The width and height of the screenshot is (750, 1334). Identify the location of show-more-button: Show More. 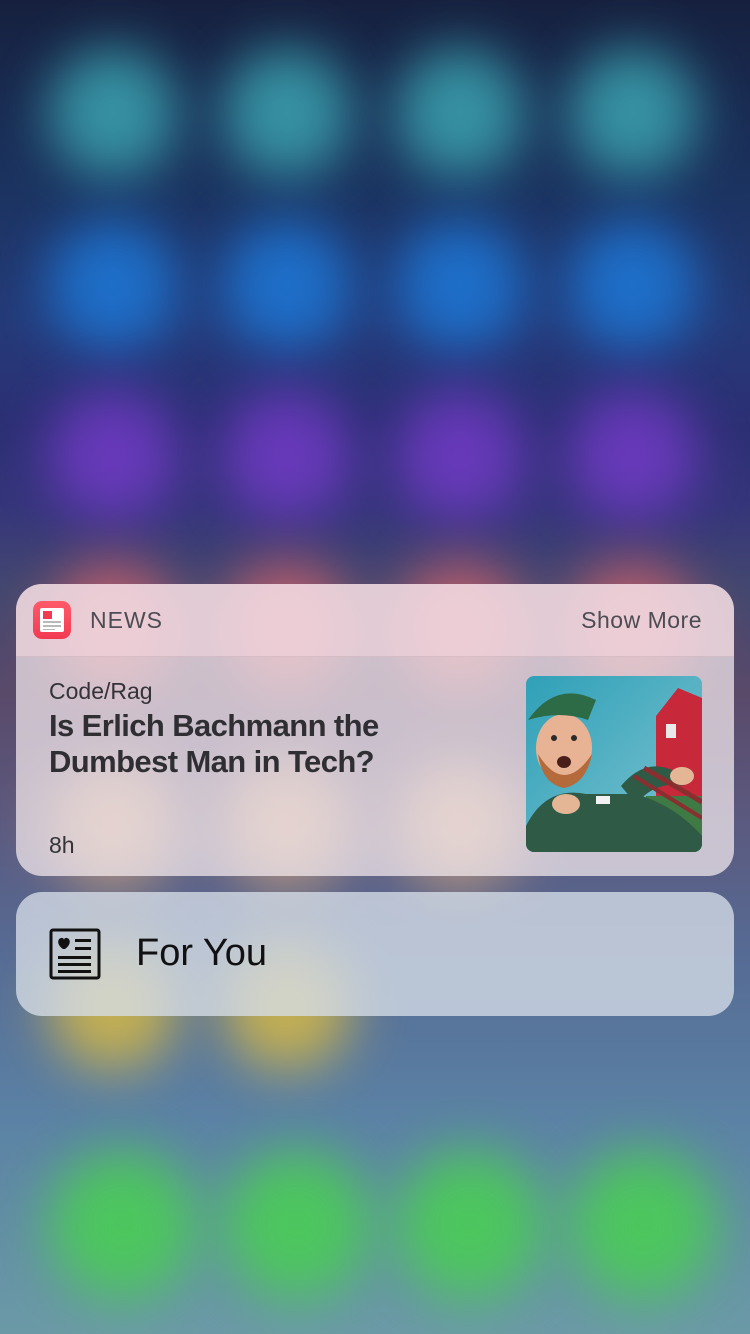
(641, 620).